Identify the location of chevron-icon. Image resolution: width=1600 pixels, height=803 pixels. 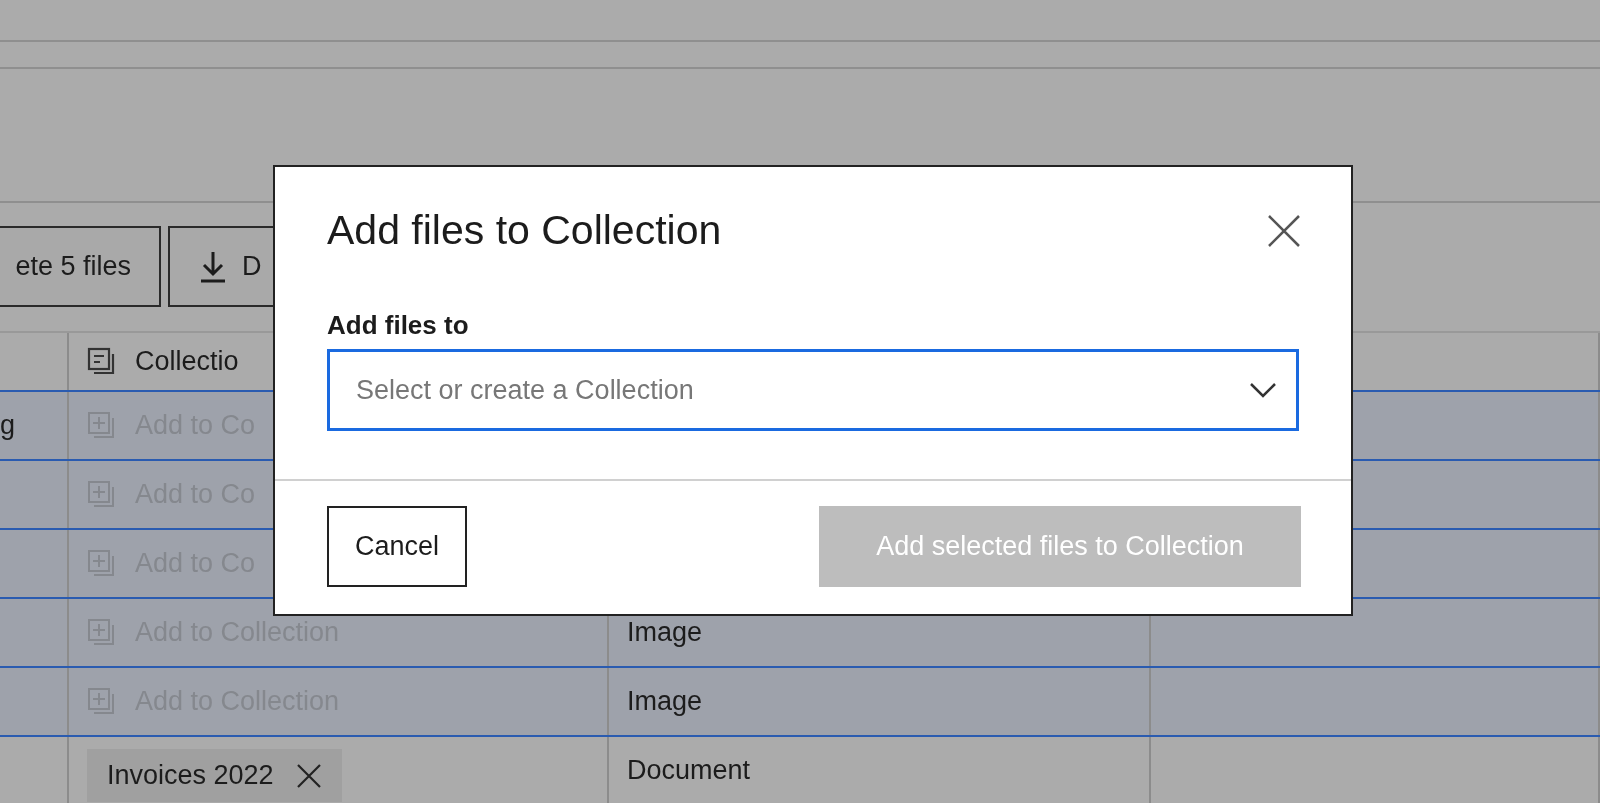
(1263, 390).